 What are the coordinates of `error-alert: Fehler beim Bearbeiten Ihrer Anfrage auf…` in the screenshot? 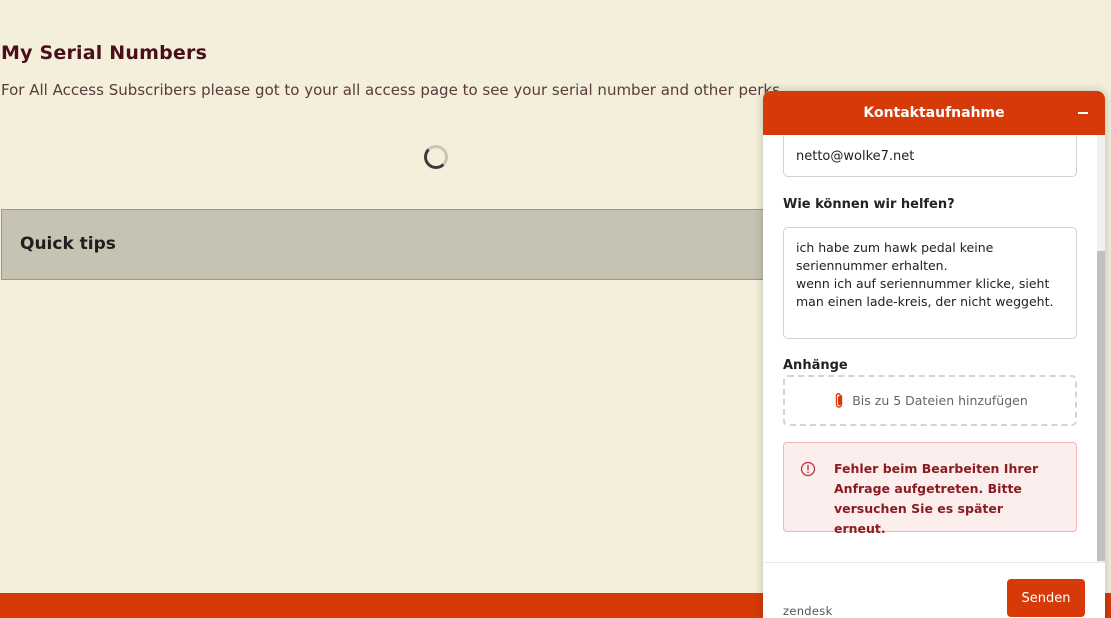 It's located at (930, 489).